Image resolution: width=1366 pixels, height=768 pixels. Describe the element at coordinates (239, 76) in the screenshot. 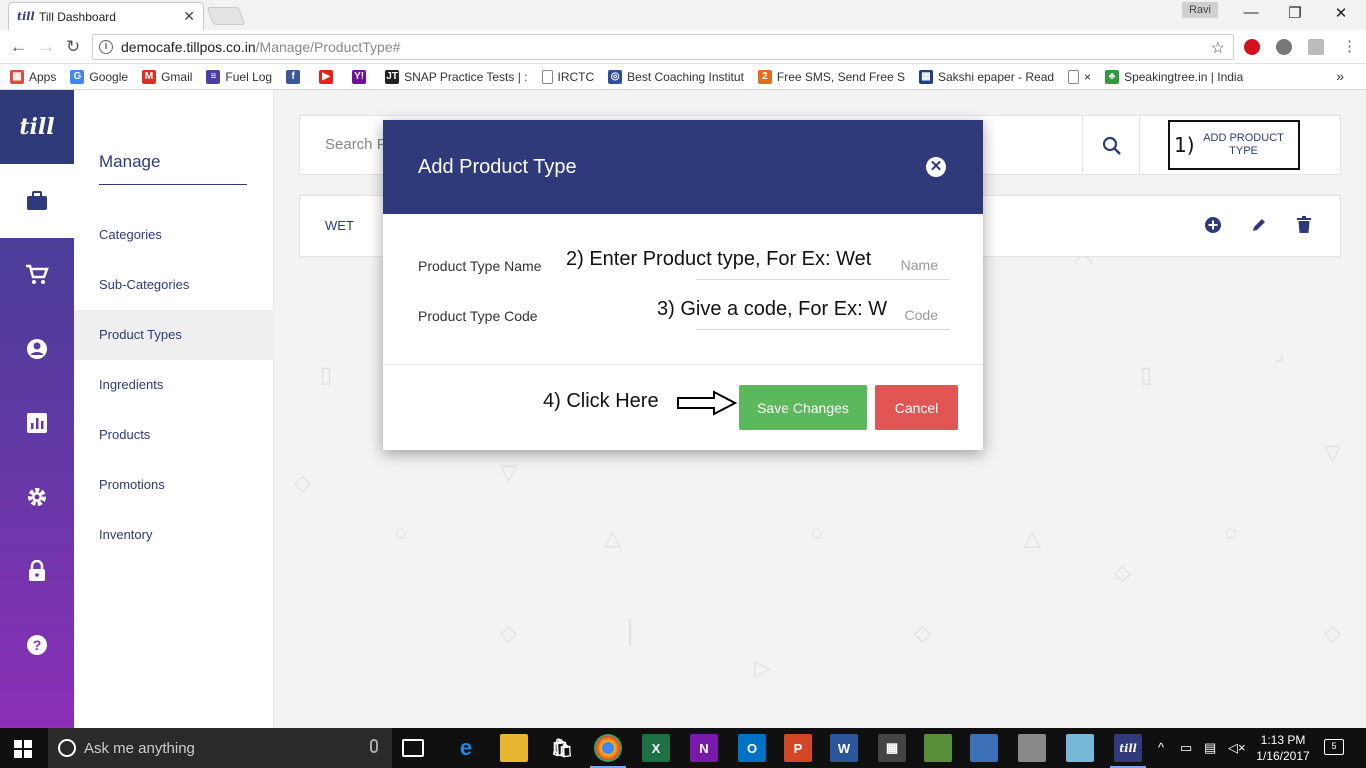

I see `bookmark-item: ≡ Fuel Log` at that location.